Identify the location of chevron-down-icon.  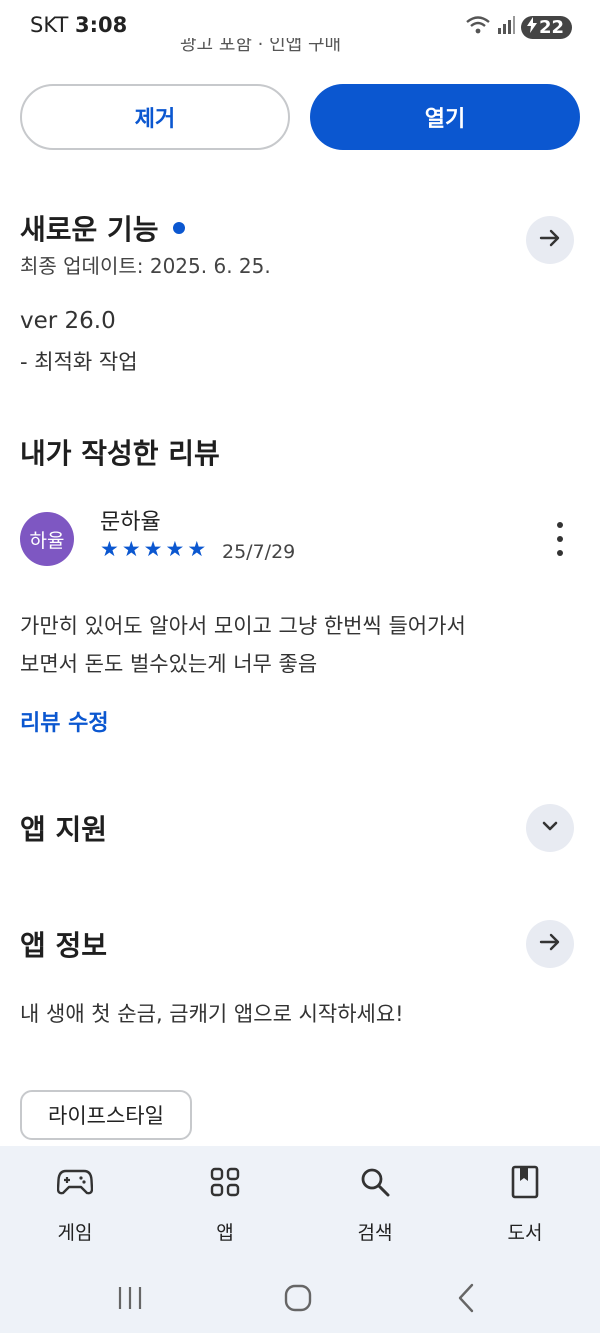
(550, 828).